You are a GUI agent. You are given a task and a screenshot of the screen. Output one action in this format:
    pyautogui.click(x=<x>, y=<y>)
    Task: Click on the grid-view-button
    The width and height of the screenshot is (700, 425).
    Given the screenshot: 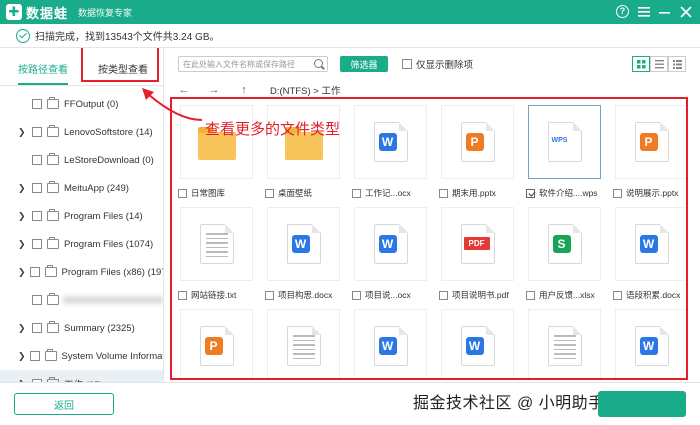 What is the action you would take?
    pyautogui.click(x=641, y=64)
    